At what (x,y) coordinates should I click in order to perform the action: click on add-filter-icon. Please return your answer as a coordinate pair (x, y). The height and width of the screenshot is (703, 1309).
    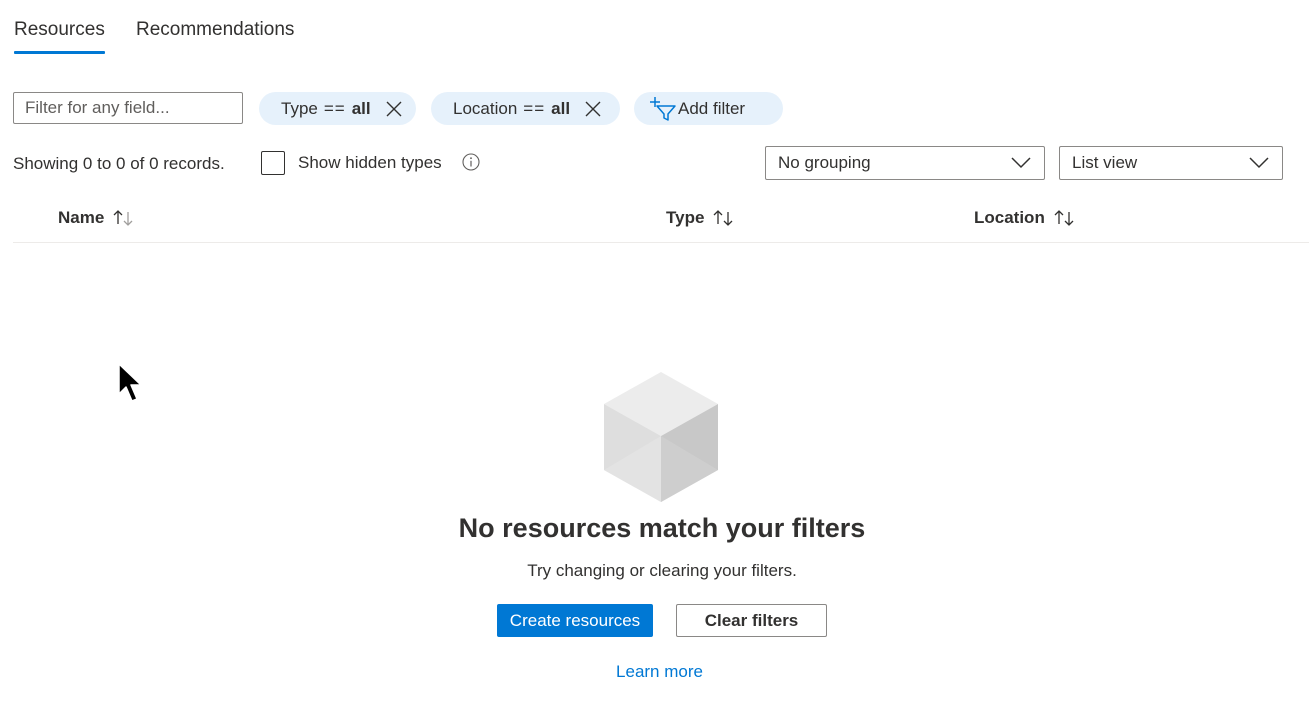
    Looking at the image, I should click on (663, 109).